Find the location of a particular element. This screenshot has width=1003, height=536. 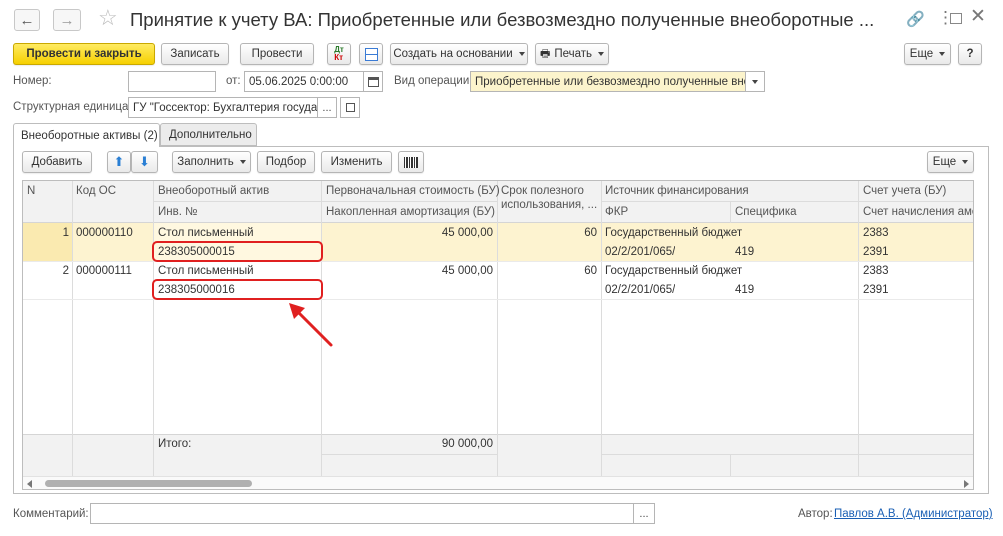

comment-label: Комментарий: is located at coordinates (51, 514).